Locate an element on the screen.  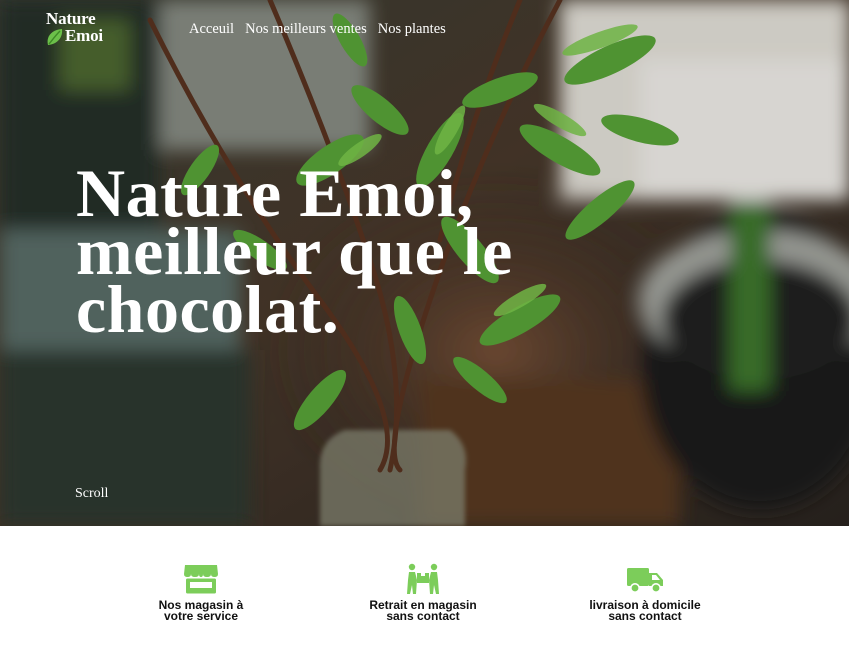
nav-link-acceuil: Acceuil is located at coordinates (211, 29).